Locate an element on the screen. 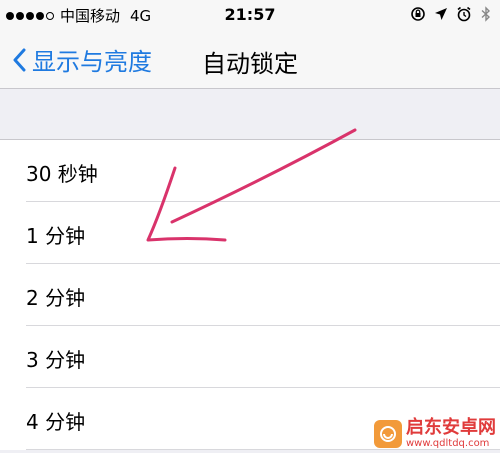 The width and height of the screenshot is (500, 453). location-icon is located at coordinates (441, 14).